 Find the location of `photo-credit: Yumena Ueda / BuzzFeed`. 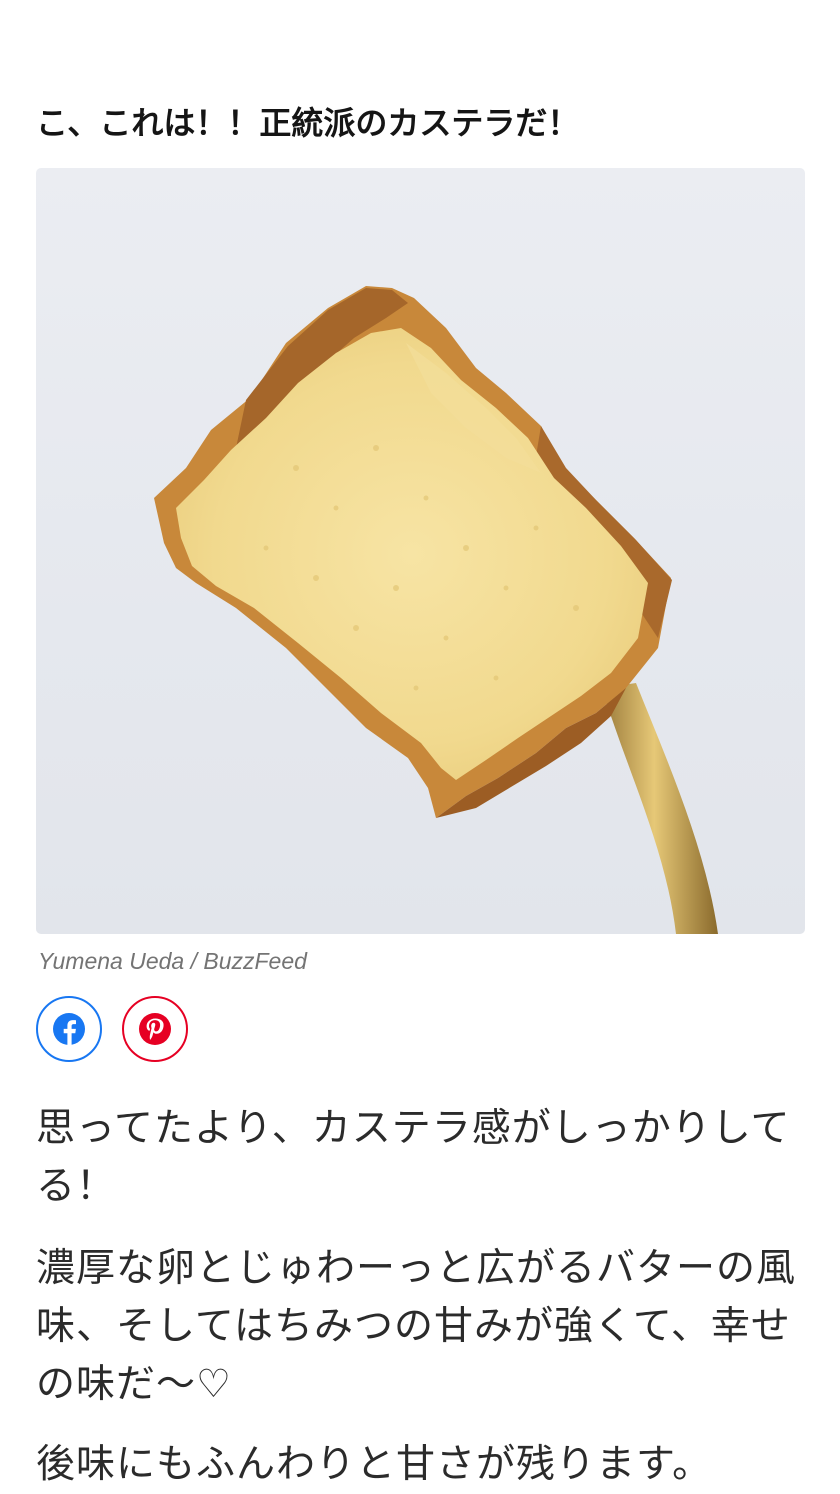

photo-credit: Yumena Ueda / BuzzFeed is located at coordinates (172, 961).